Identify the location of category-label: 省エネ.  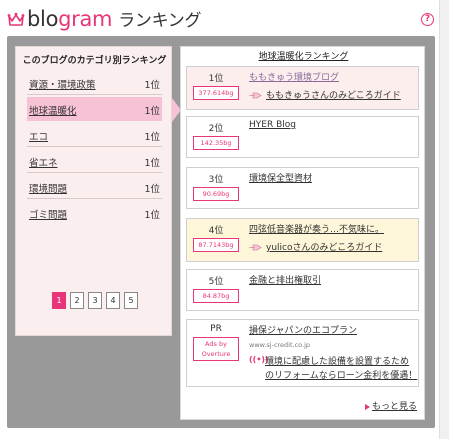
(43, 162).